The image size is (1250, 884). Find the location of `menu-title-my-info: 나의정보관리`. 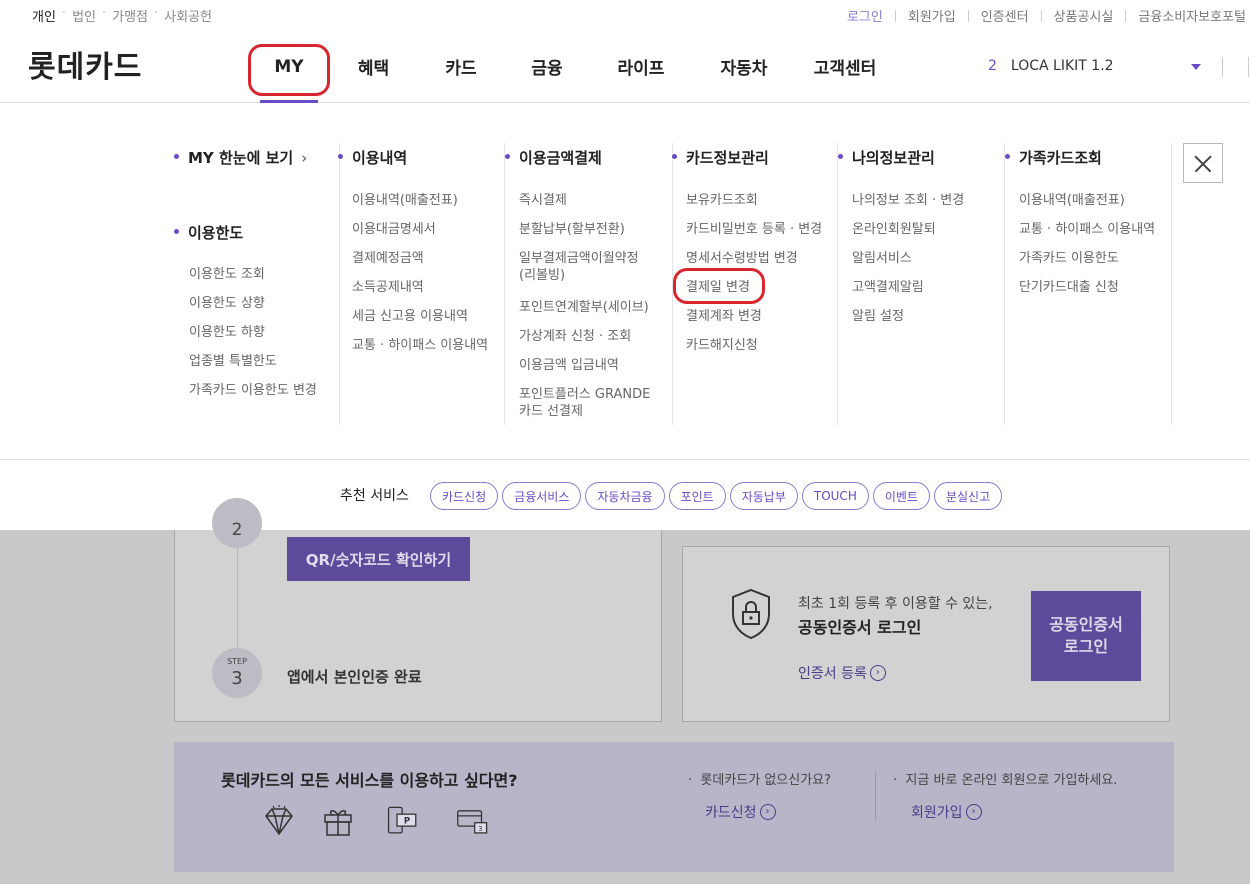

menu-title-my-info: 나의정보관리 is located at coordinates (886, 157).